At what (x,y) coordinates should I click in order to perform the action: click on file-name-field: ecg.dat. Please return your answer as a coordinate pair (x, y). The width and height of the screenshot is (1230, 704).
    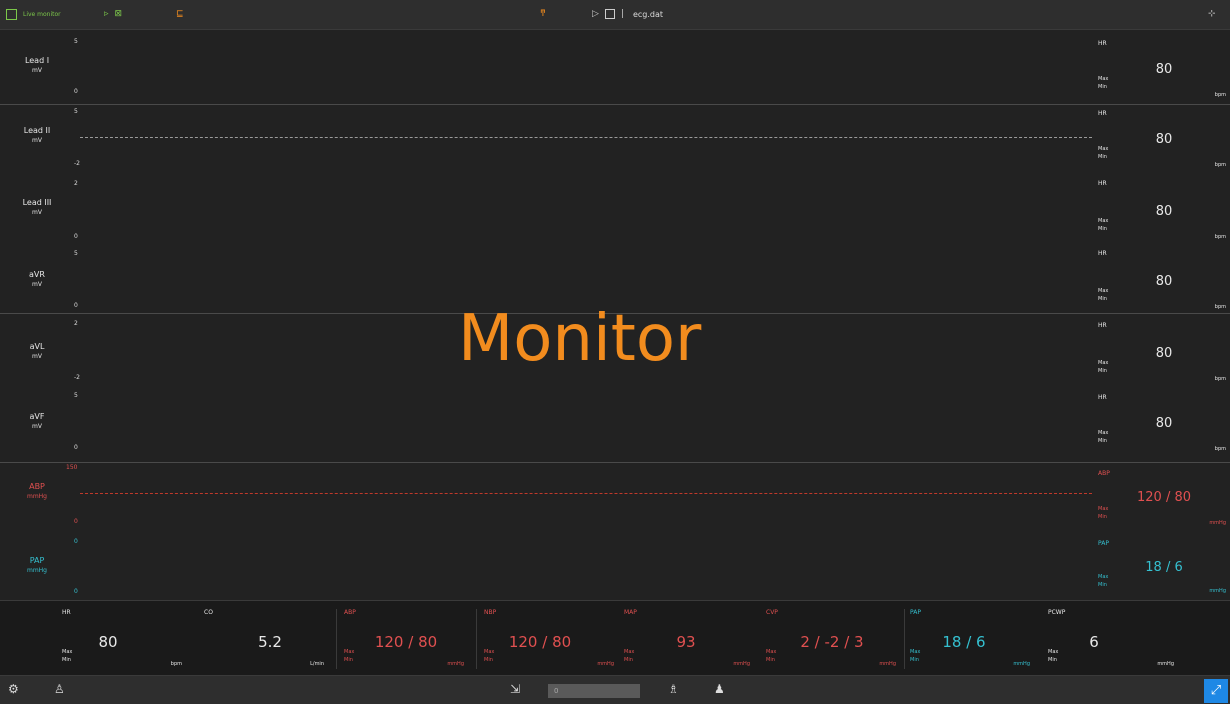
    Looking at the image, I should click on (662, 14).